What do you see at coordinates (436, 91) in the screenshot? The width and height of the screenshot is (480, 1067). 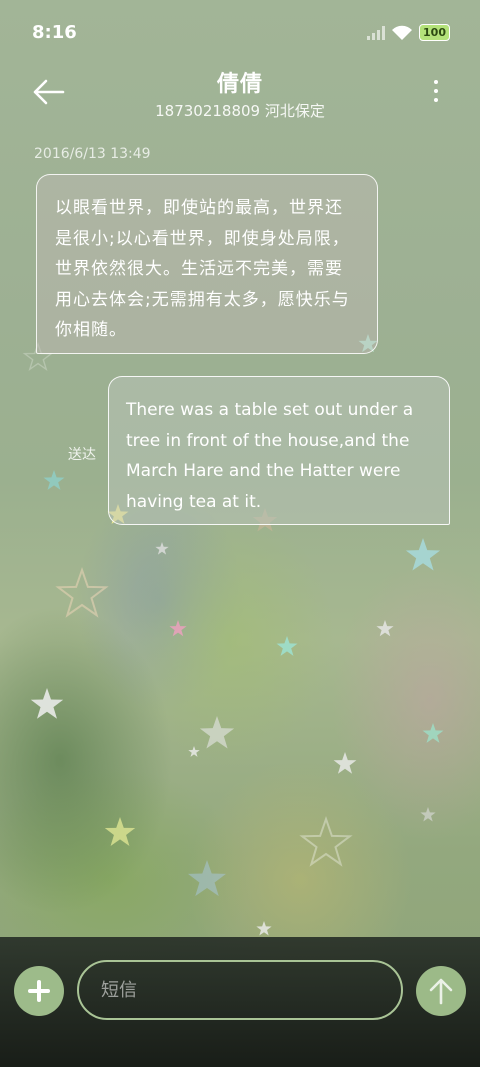 I see `more-vertical-icon` at bounding box center [436, 91].